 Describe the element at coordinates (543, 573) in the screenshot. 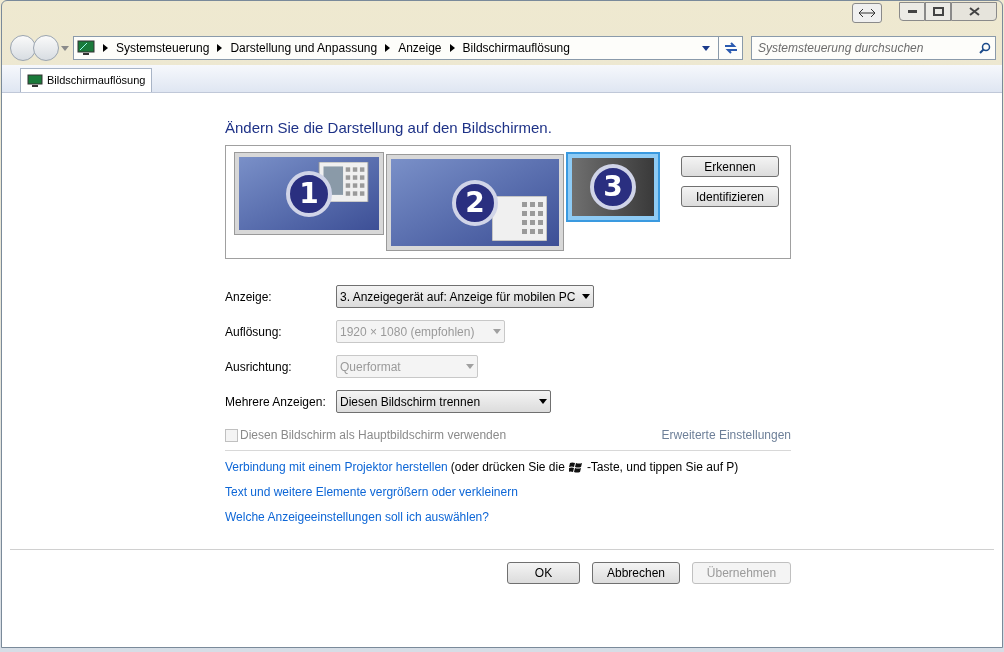

I see `dialog-button: OK` at that location.